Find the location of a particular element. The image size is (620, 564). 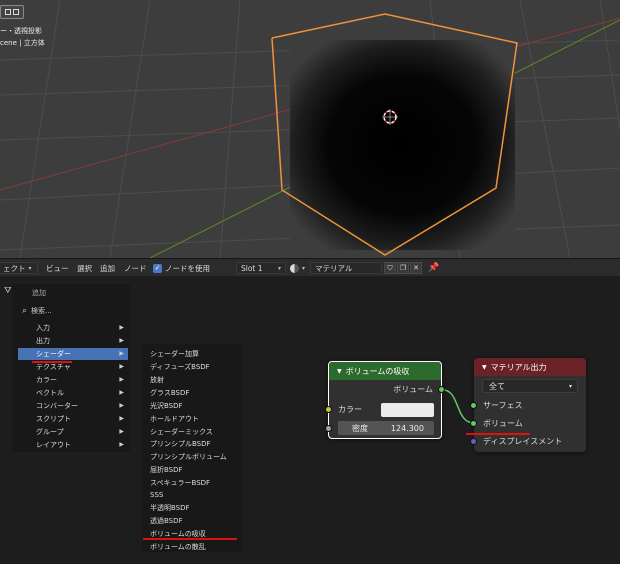

node-title: マテリアル出力 is located at coordinates (518, 367).